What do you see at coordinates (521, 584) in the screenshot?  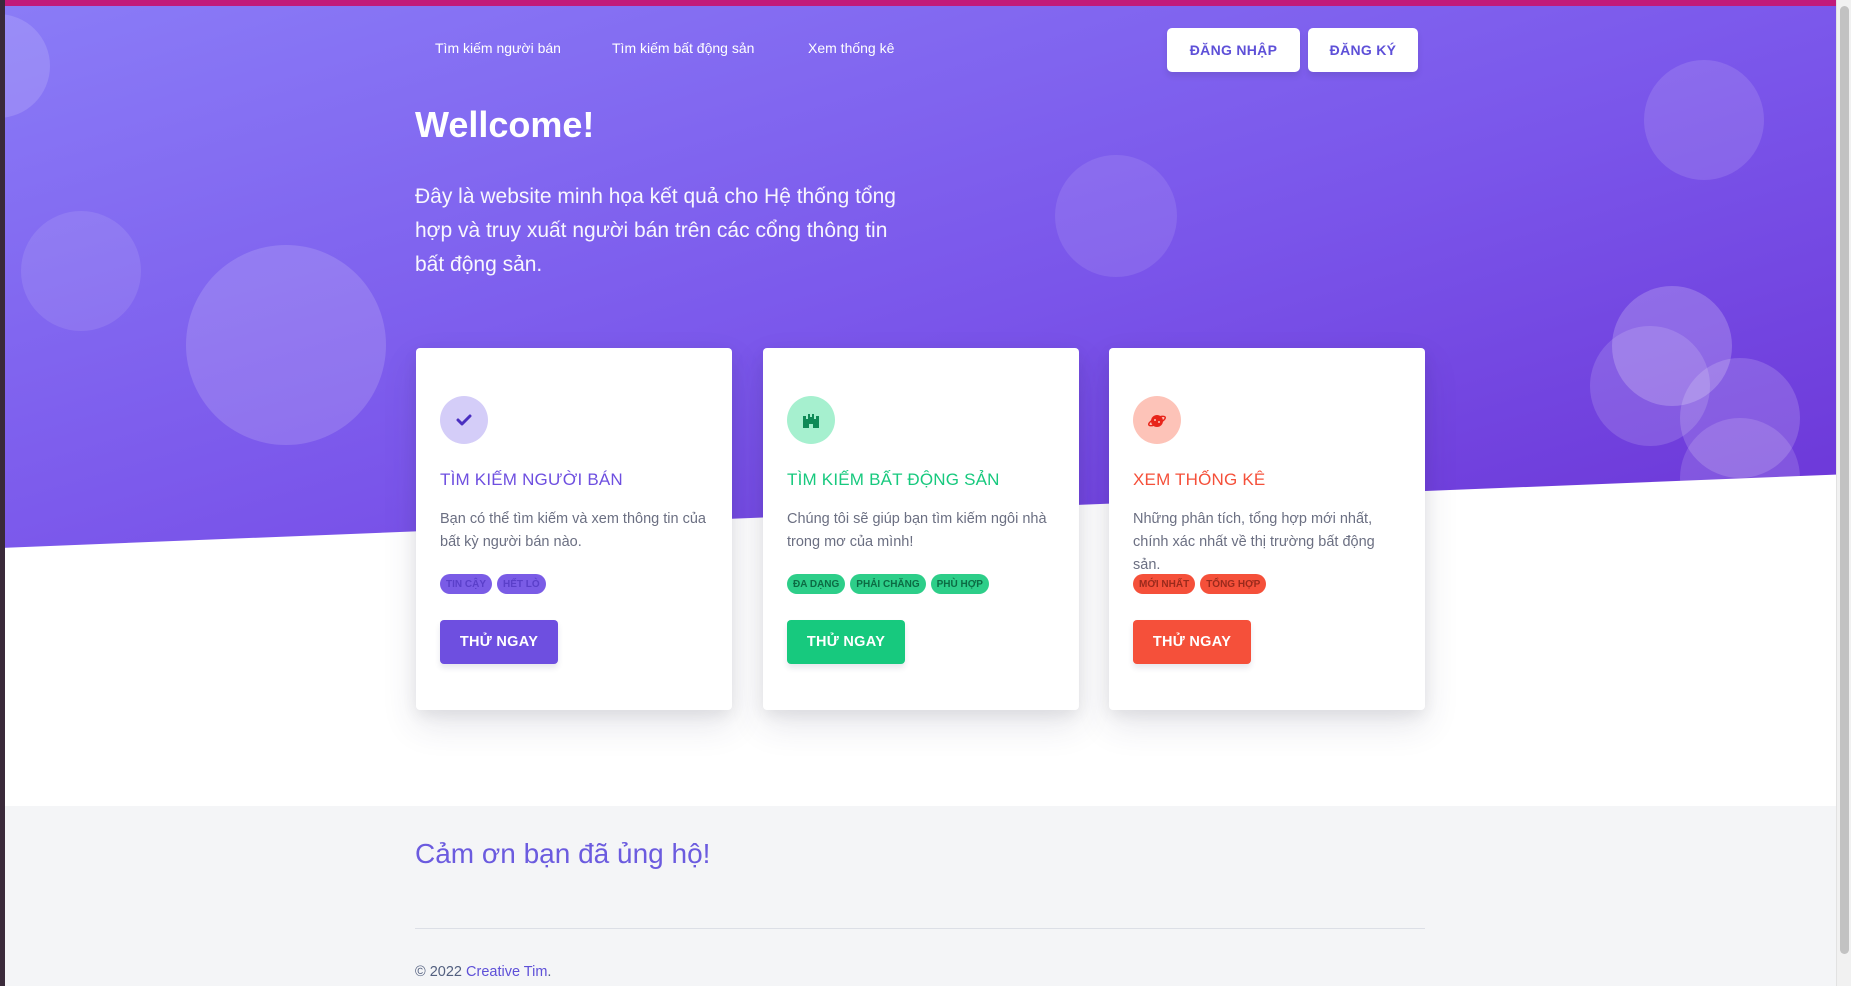 I see `badge: HẾT LÒ` at bounding box center [521, 584].